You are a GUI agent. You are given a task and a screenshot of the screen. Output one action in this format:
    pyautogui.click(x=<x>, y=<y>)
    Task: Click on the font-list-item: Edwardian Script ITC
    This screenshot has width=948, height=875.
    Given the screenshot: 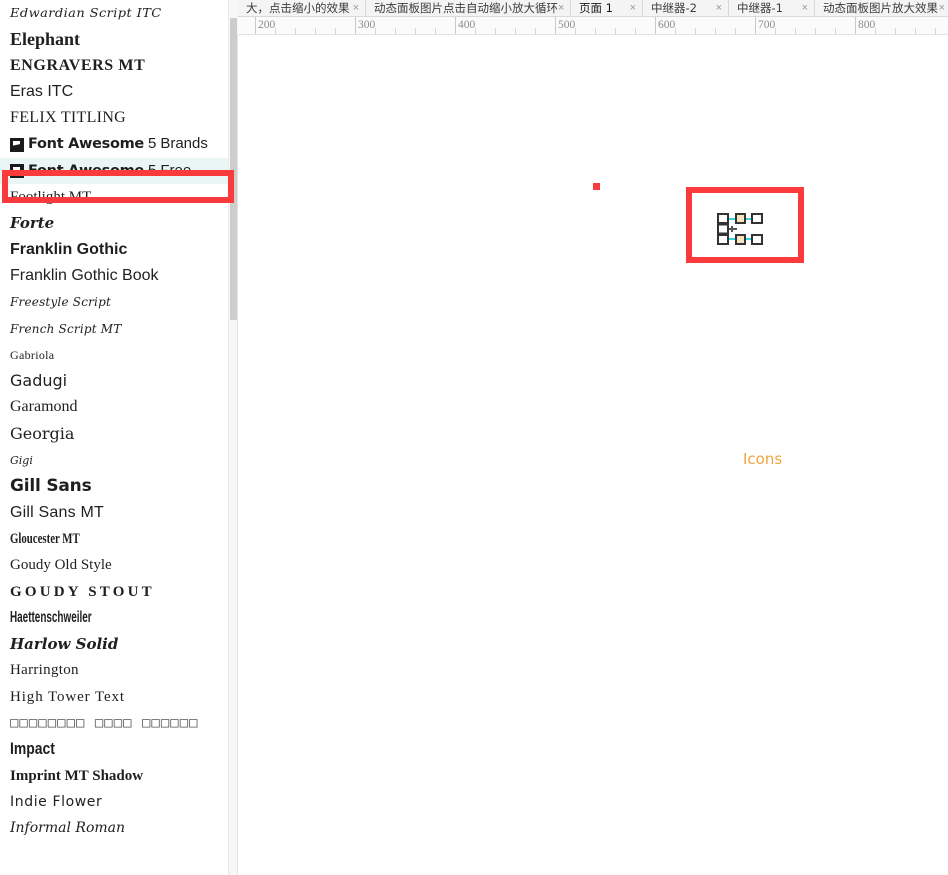 What is the action you would take?
    pyautogui.click(x=114, y=13)
    